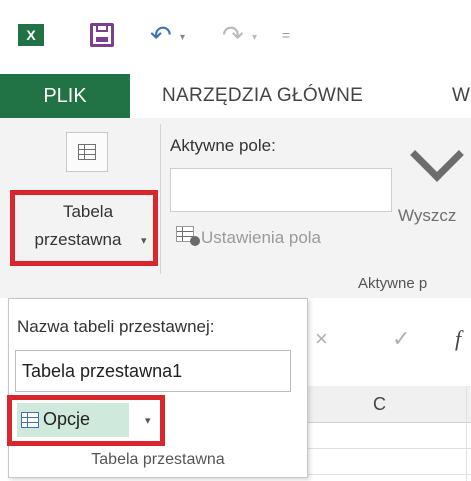  Describe the element at coordinates (281, 190) in the screenshot. I see `active-field-input` at that location.